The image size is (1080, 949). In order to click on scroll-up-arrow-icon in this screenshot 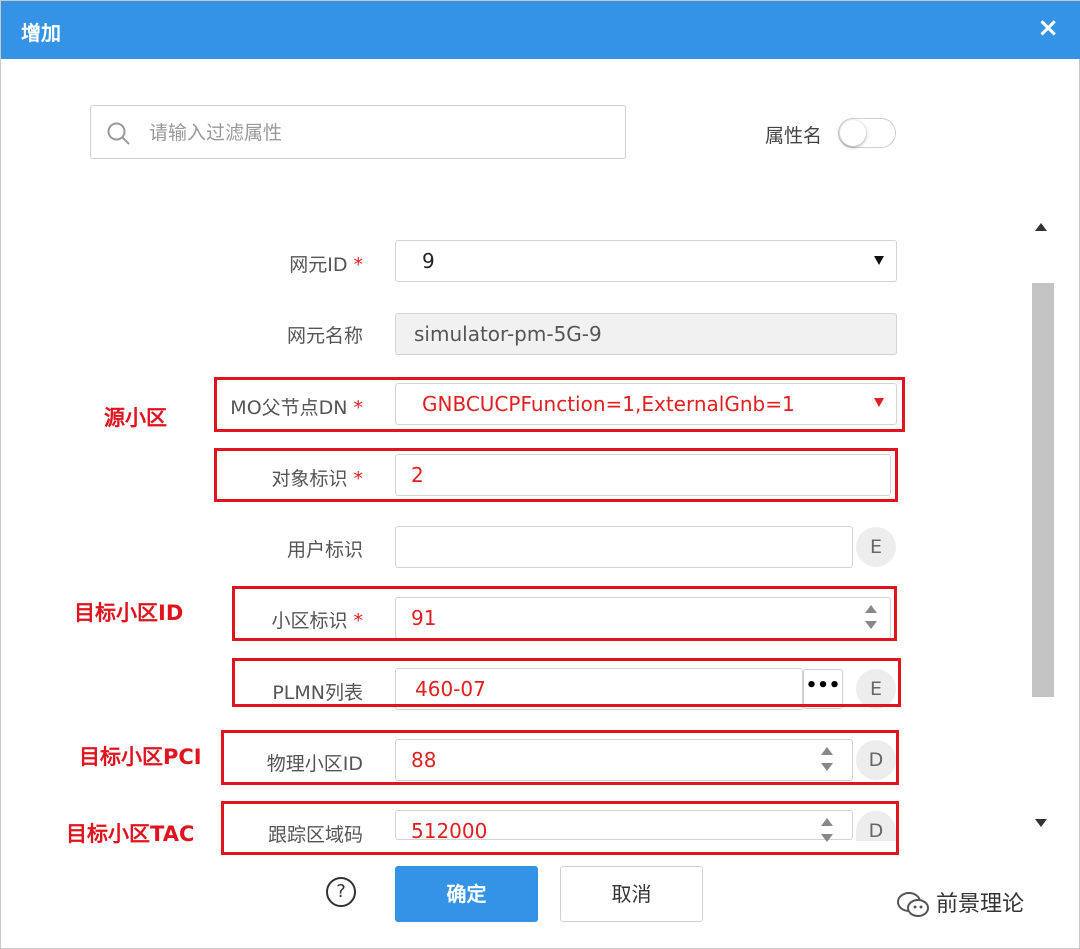, I will do `click(1041, 227)`.